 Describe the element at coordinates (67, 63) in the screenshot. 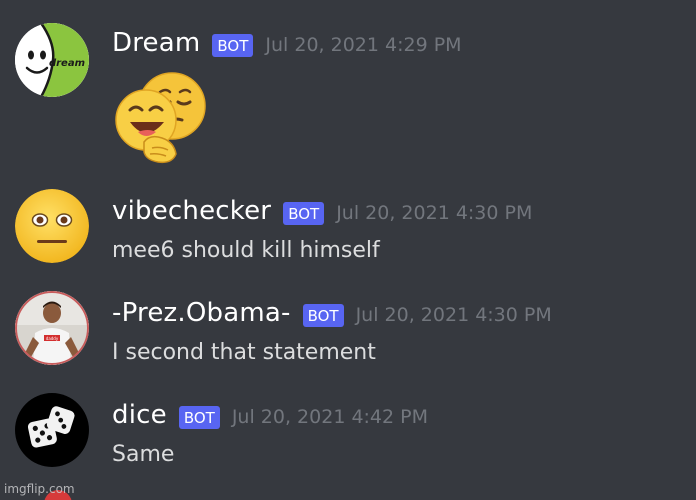

I see `svg-text: dream` at that location.